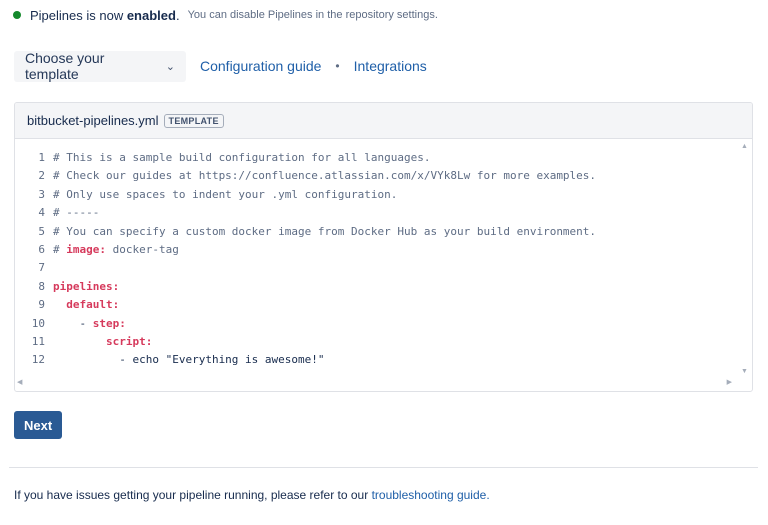  Describe the element at coordinates (41, 268) in the screenshot. I see `line-number: 7` at that location.